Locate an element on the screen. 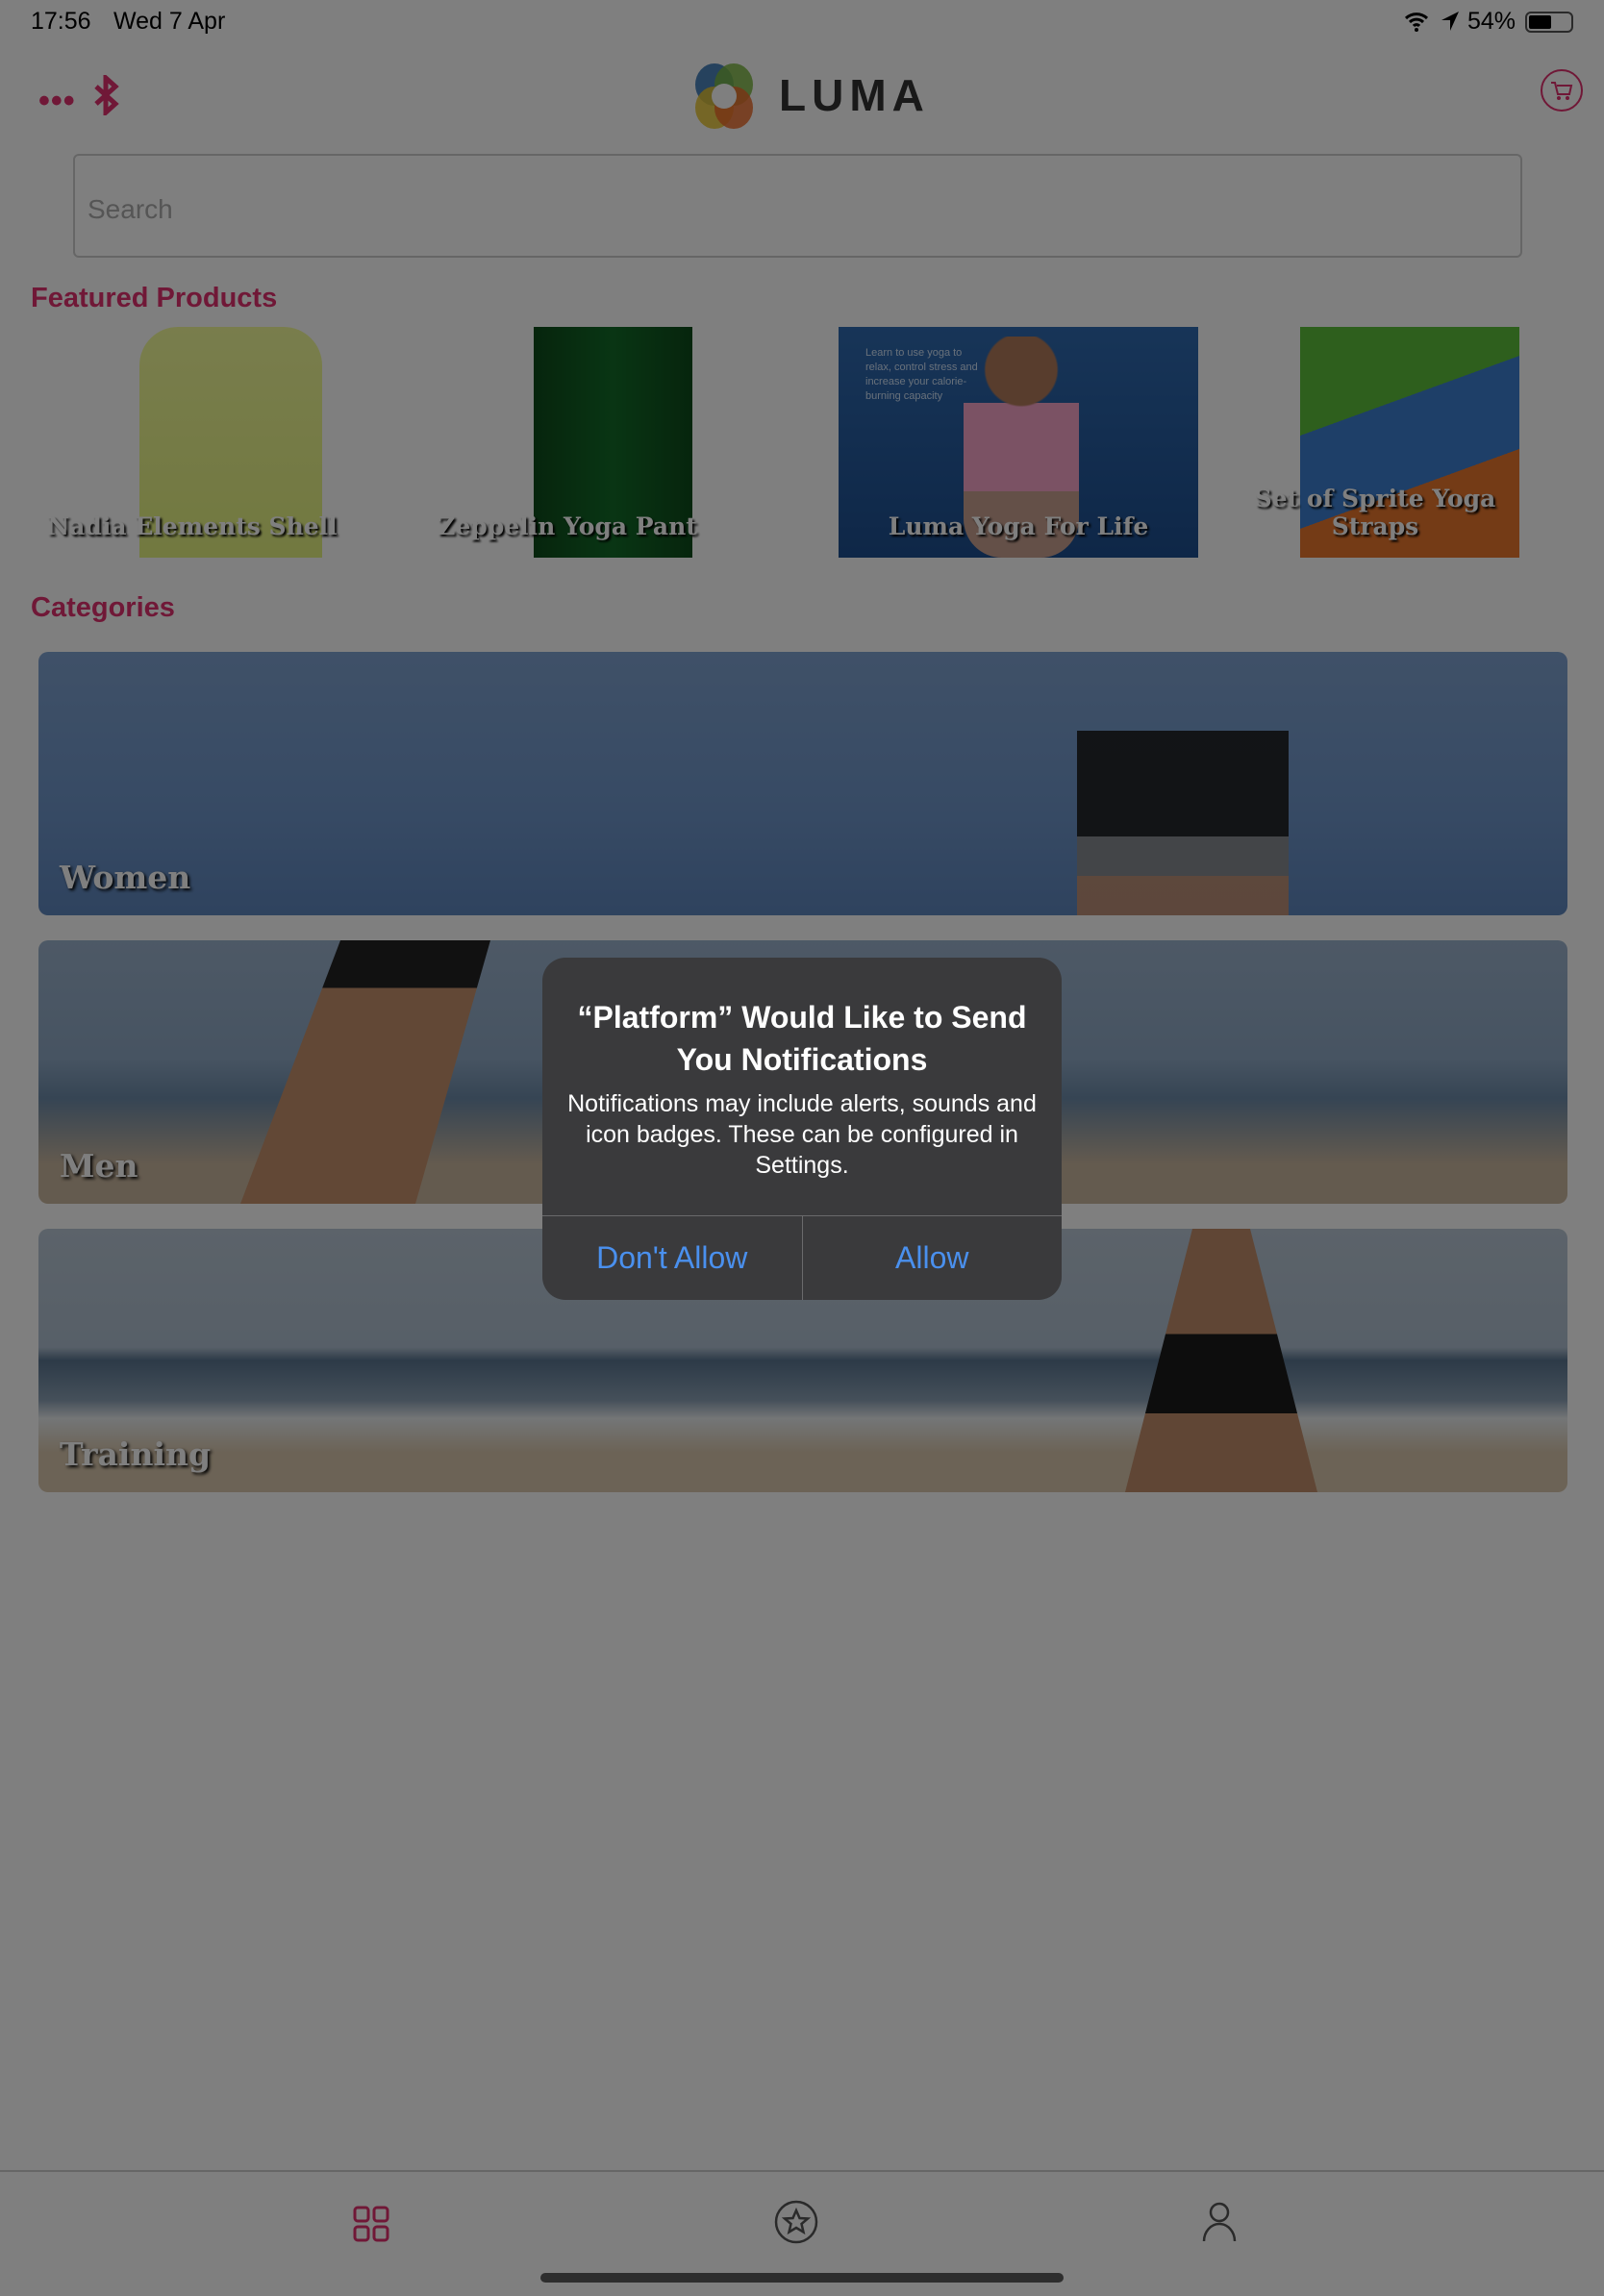  allow-button: Allow is located at coordinates (932, 1258).